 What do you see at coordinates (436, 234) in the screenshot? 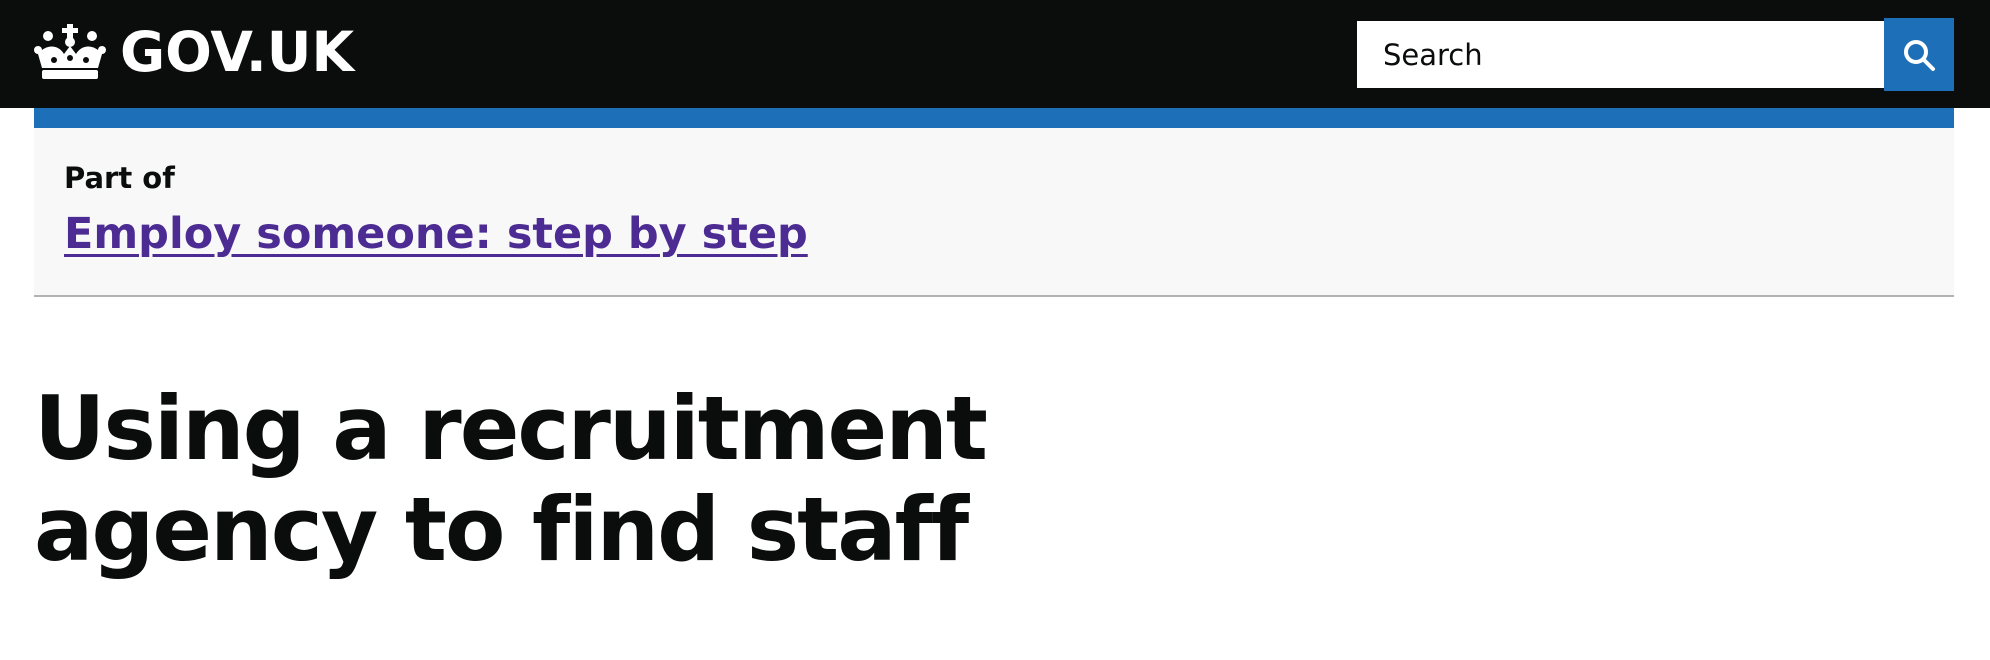
I see `step-by-step-link: Employ someone: step by step` at bounding box center [436, 234].